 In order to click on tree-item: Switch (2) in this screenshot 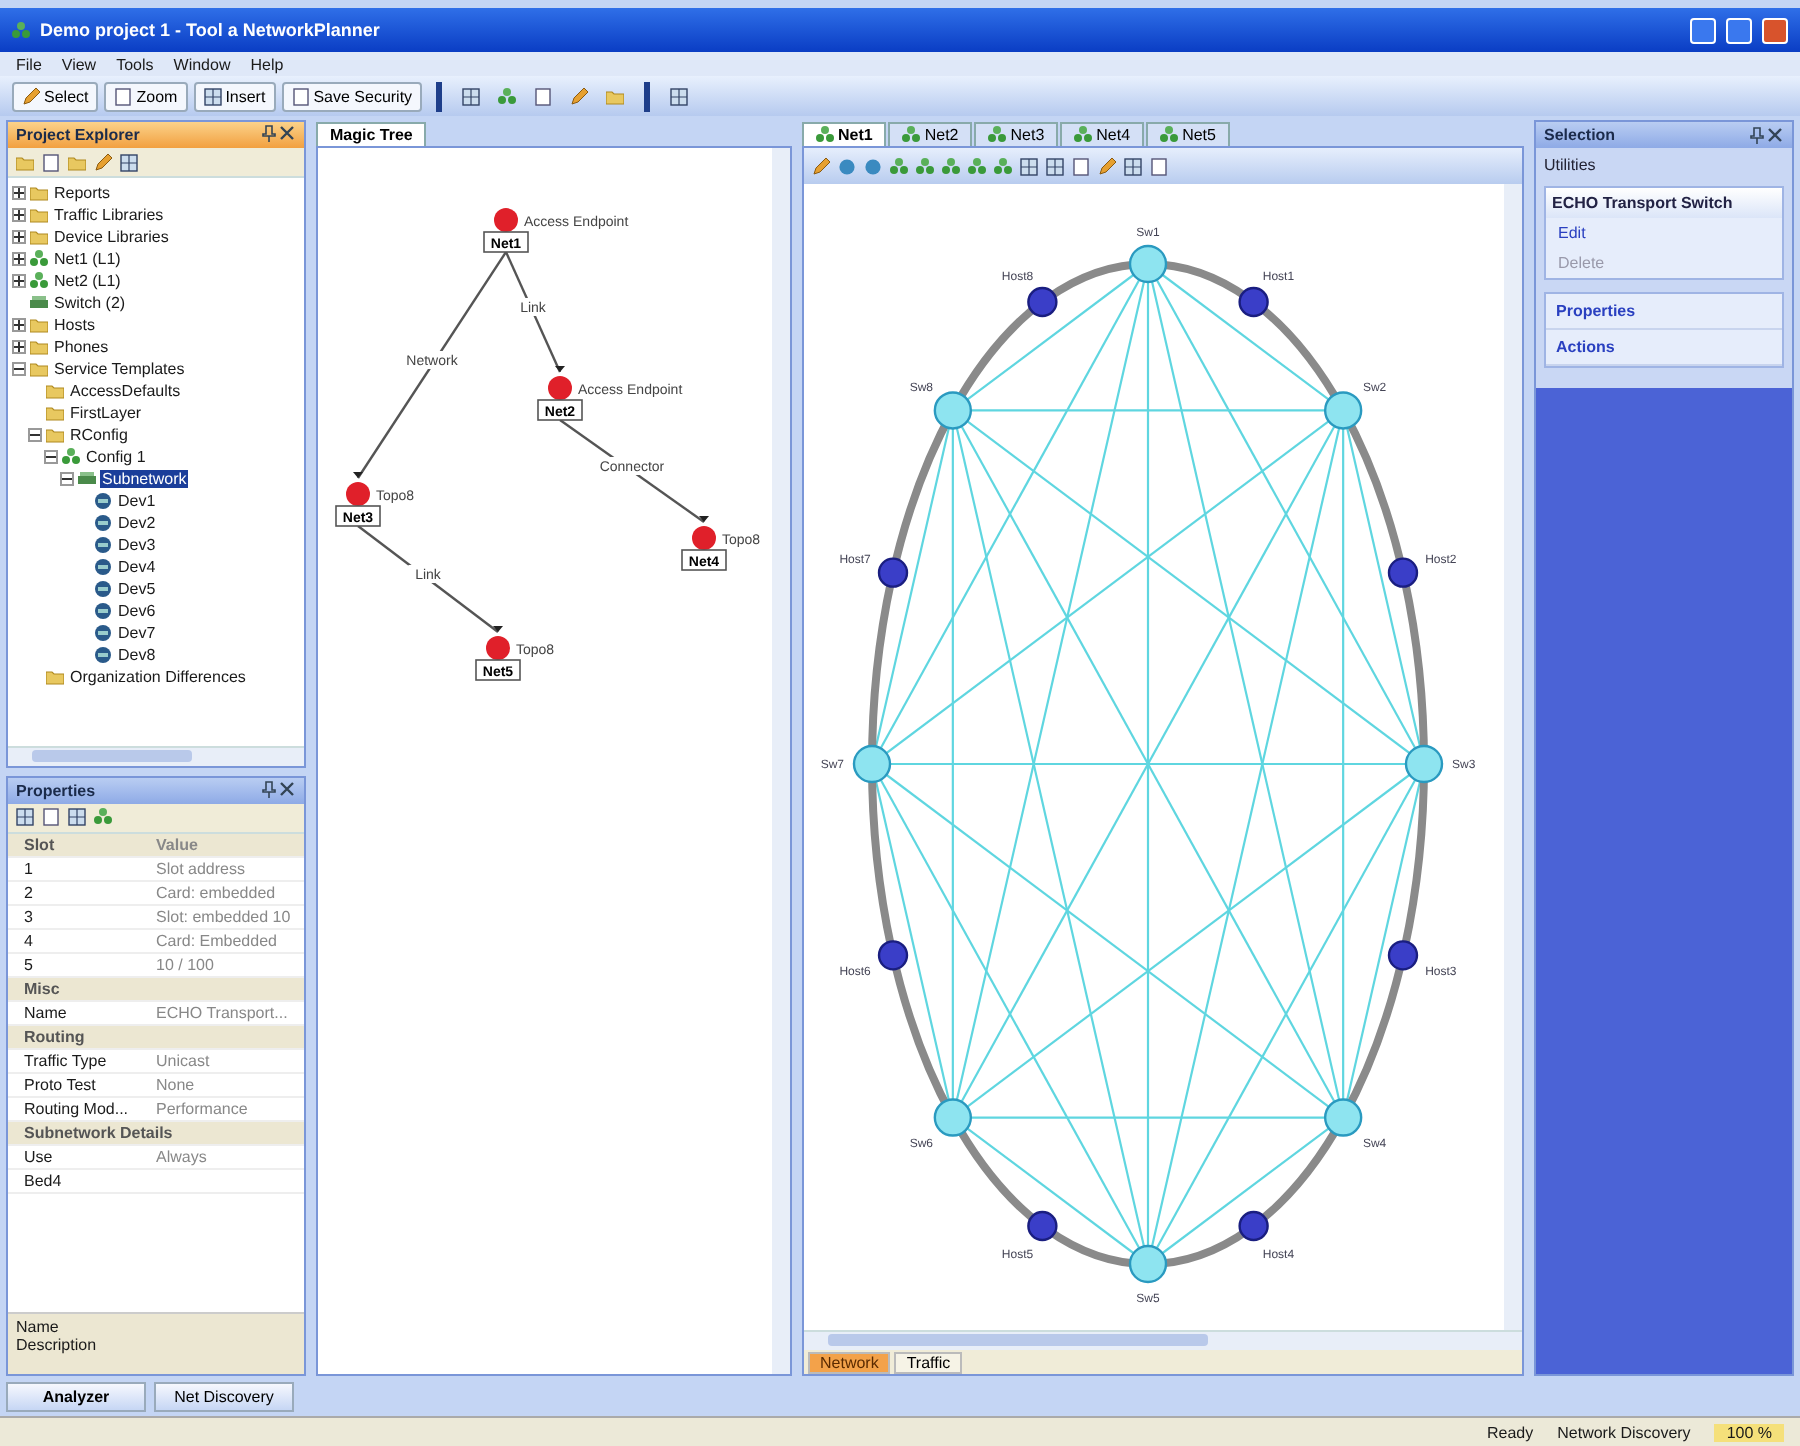, I will do `click(90, 303)`.